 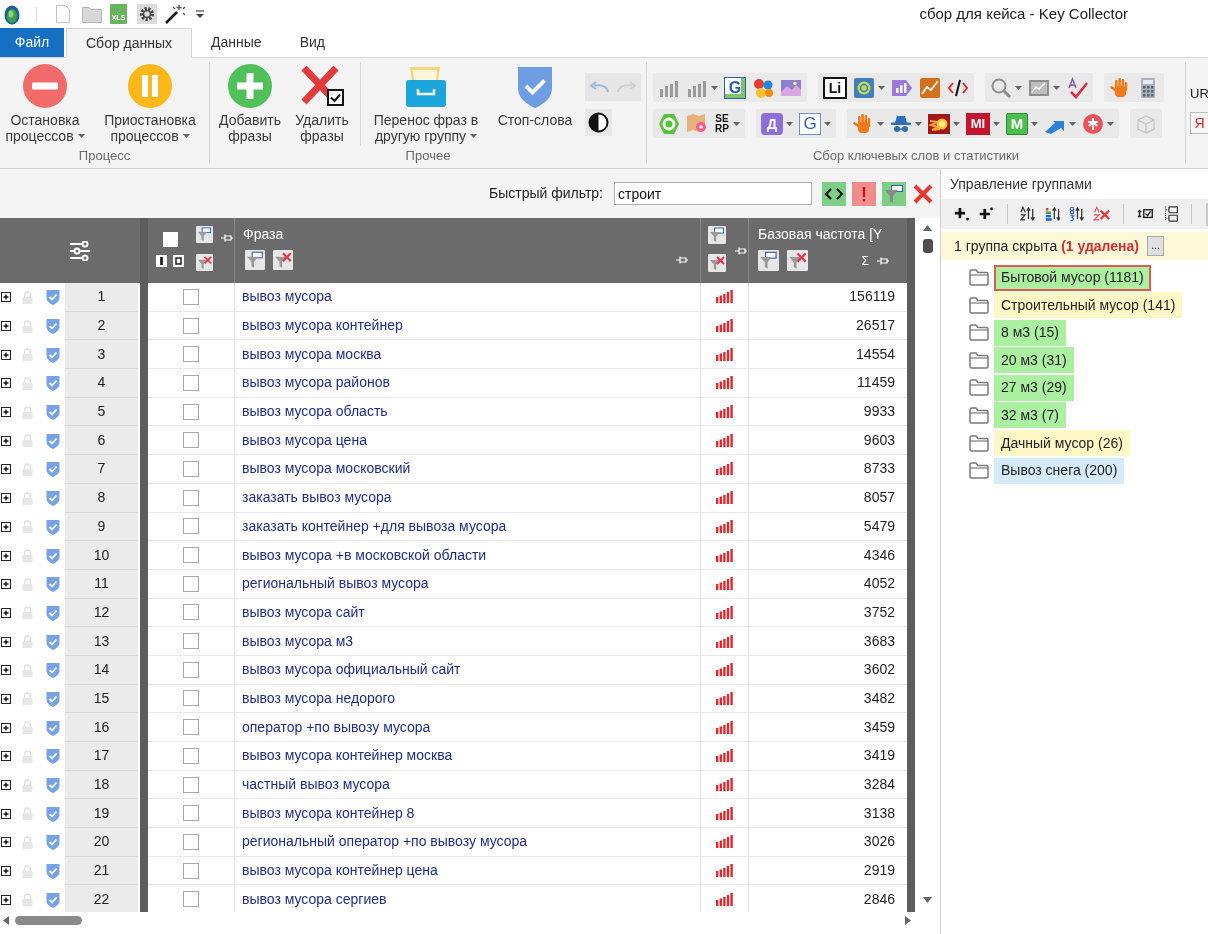 I want to click on group-tree-item: Бытовой мусор (1181), so click(x=1072, y=277).